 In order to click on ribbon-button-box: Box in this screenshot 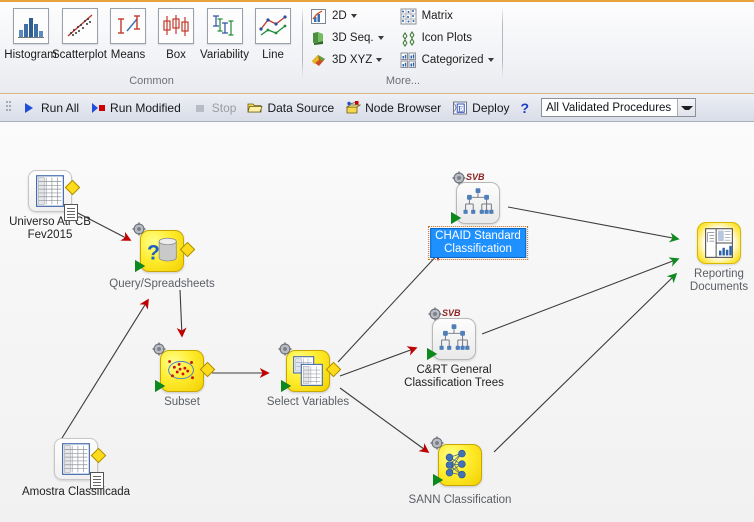, I will do `click(176, 34)`.